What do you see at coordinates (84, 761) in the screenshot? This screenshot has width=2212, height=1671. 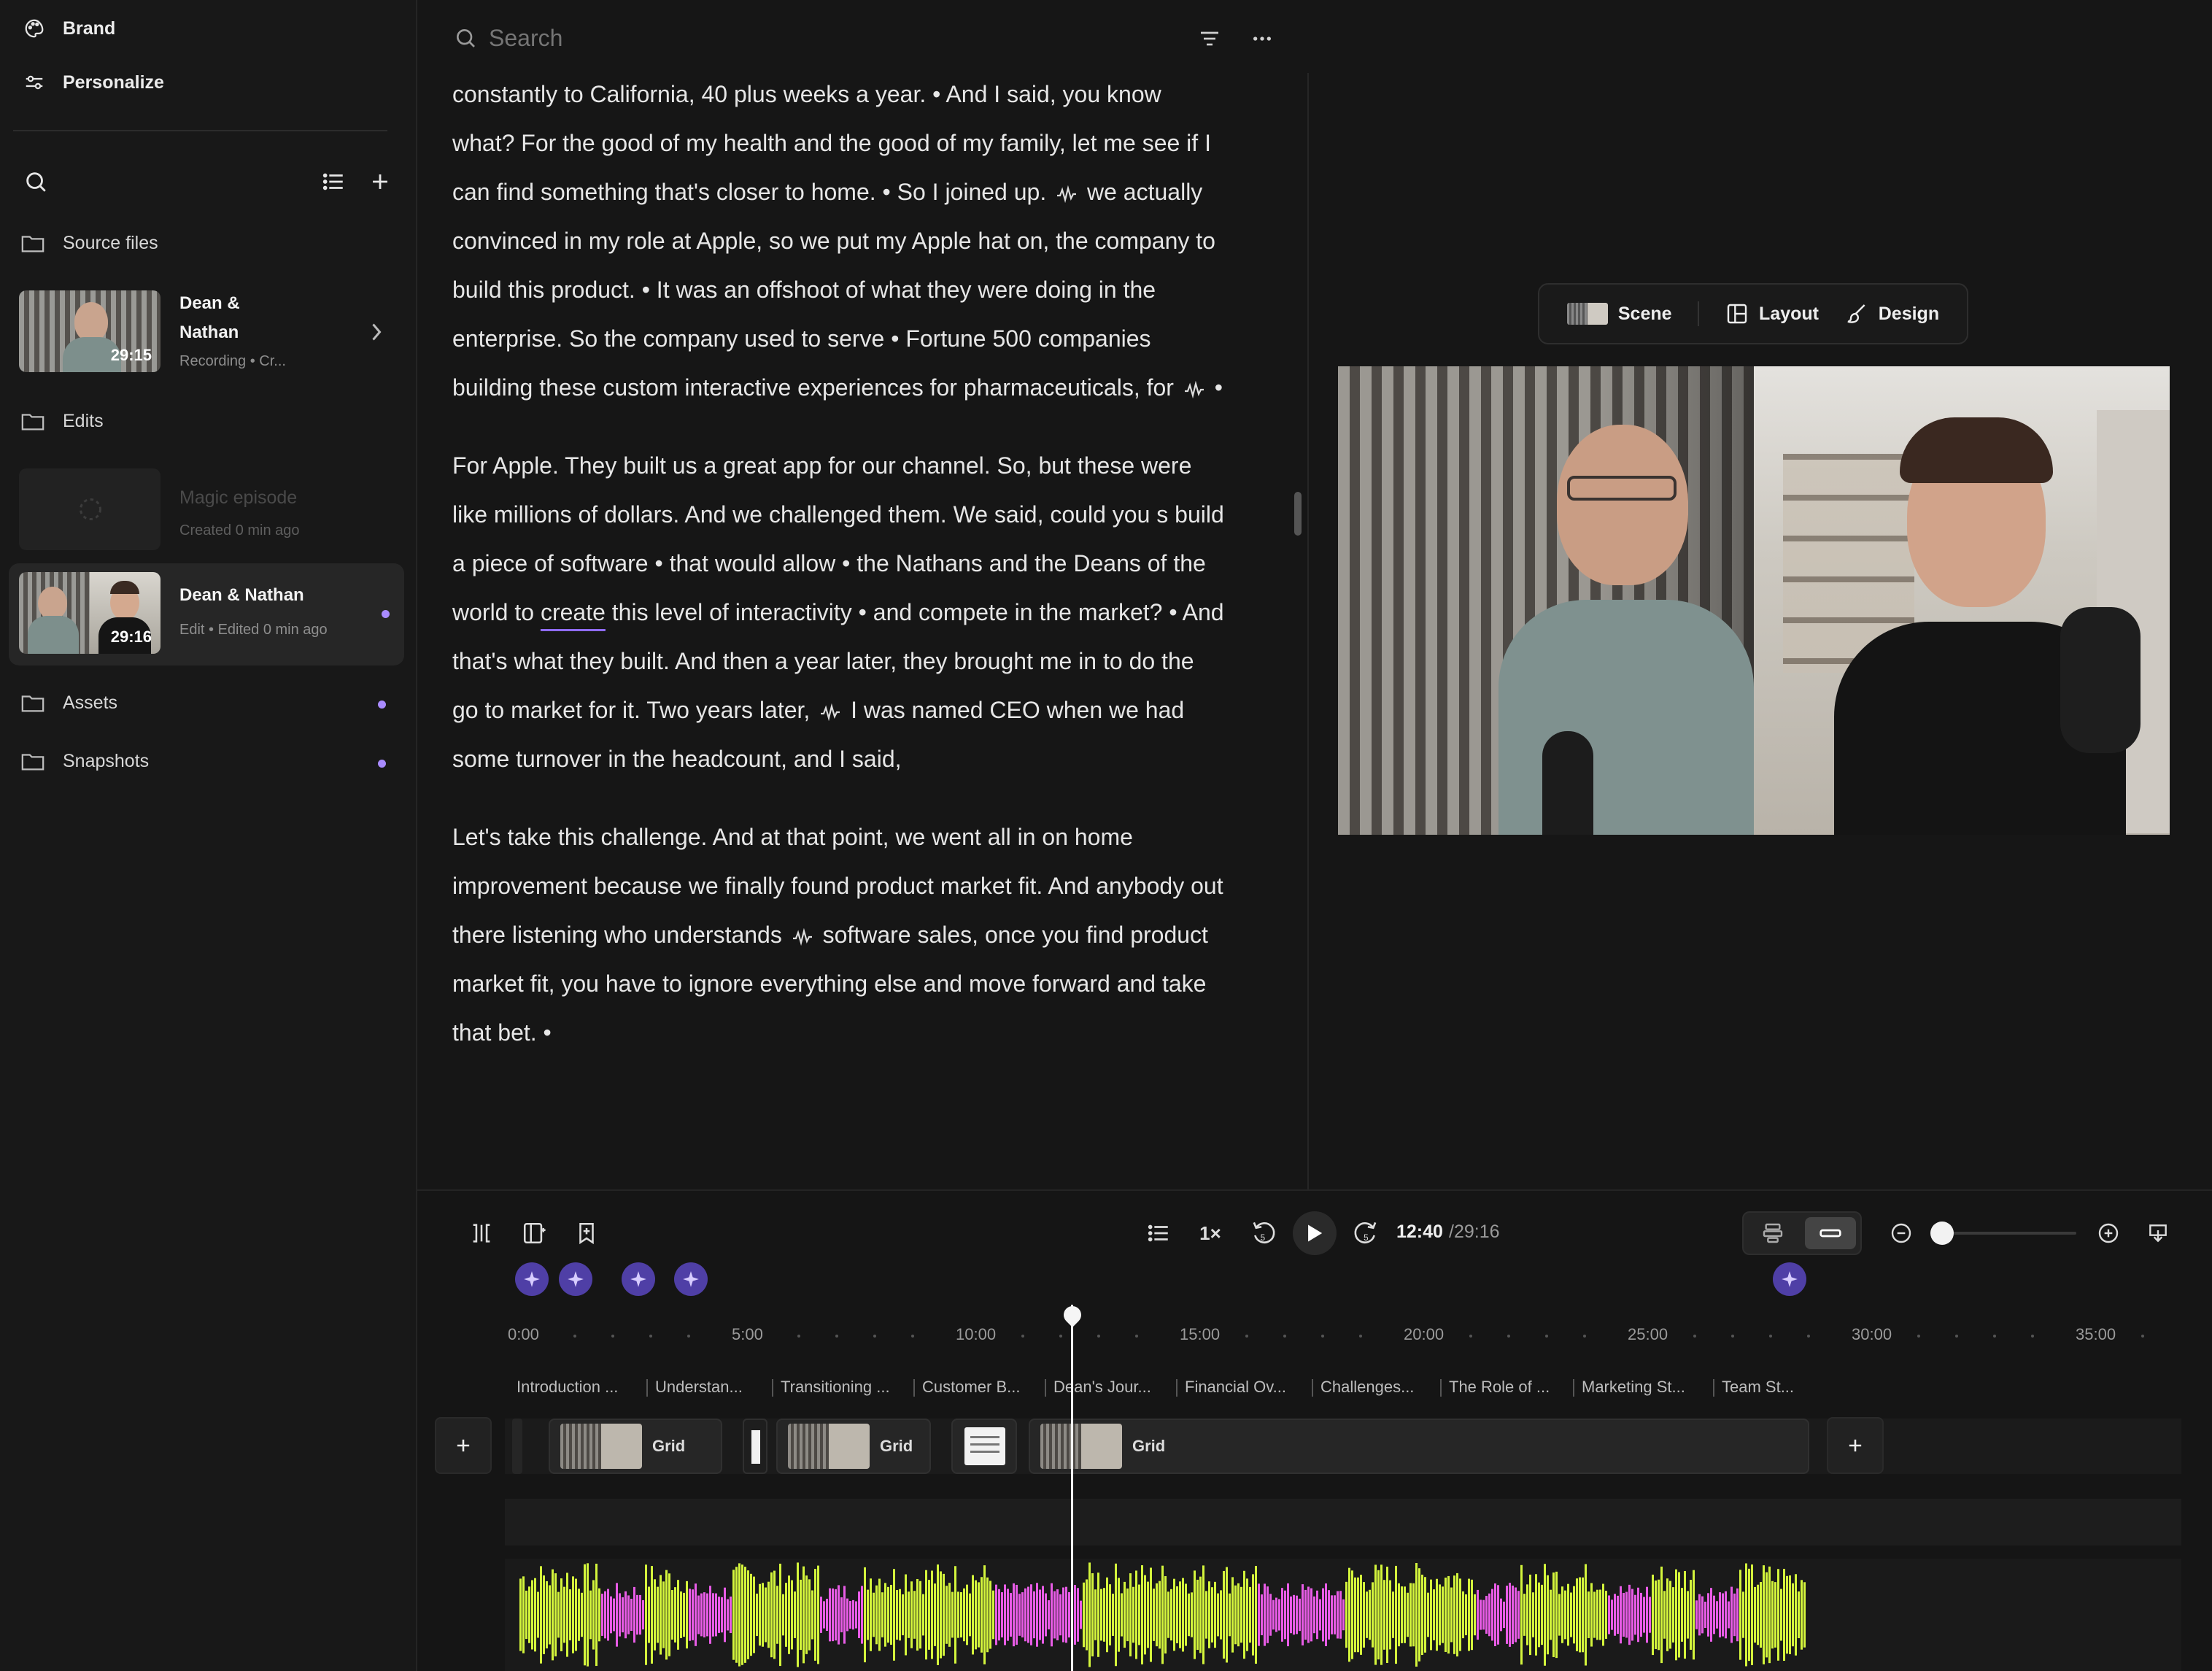 I see `folder-snapshots: Snapshots` at bounding box center [84, 761].